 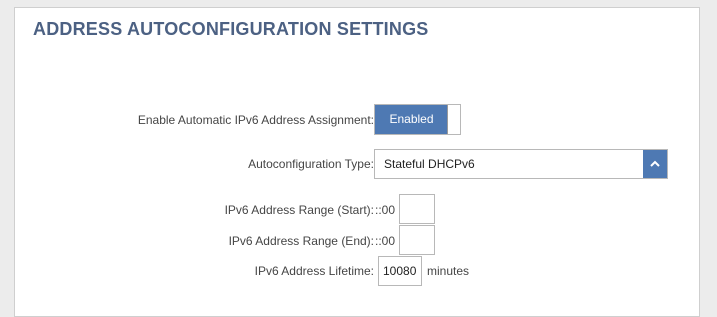 What do you see at coordinates (231, 29) in the screenshot?
I see `section-title: ADDRESS AUTOCONFIGURATION SETTINGS` at bounding box center [231, 29].